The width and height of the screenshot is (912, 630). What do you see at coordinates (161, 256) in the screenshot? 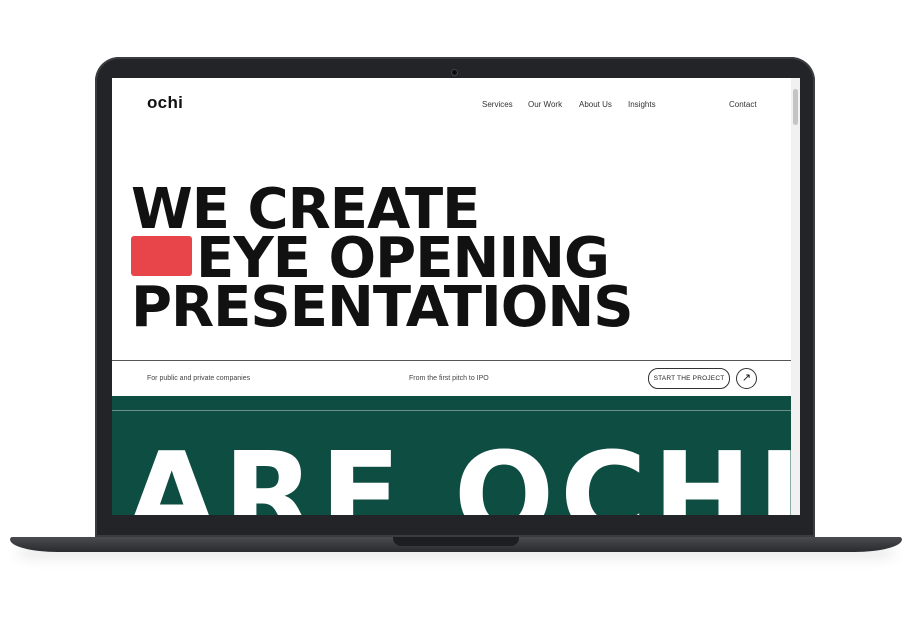
I see `hero-accent-block` at bounding box center [161, 256].